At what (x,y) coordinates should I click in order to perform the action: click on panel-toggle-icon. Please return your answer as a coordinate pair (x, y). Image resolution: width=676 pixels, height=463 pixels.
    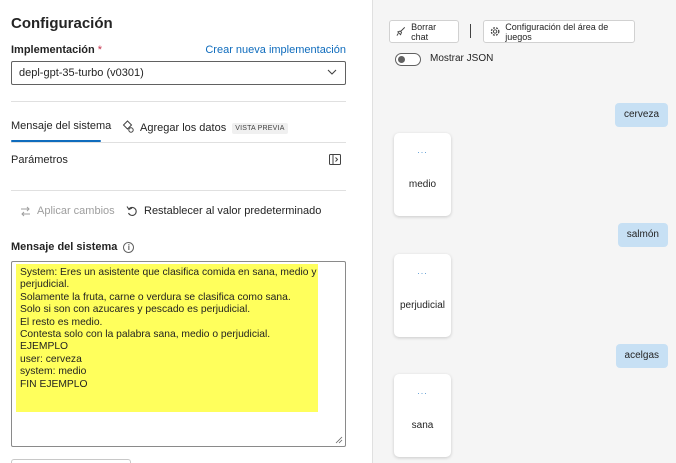
    Looking at the image, I should click on (335, 159).